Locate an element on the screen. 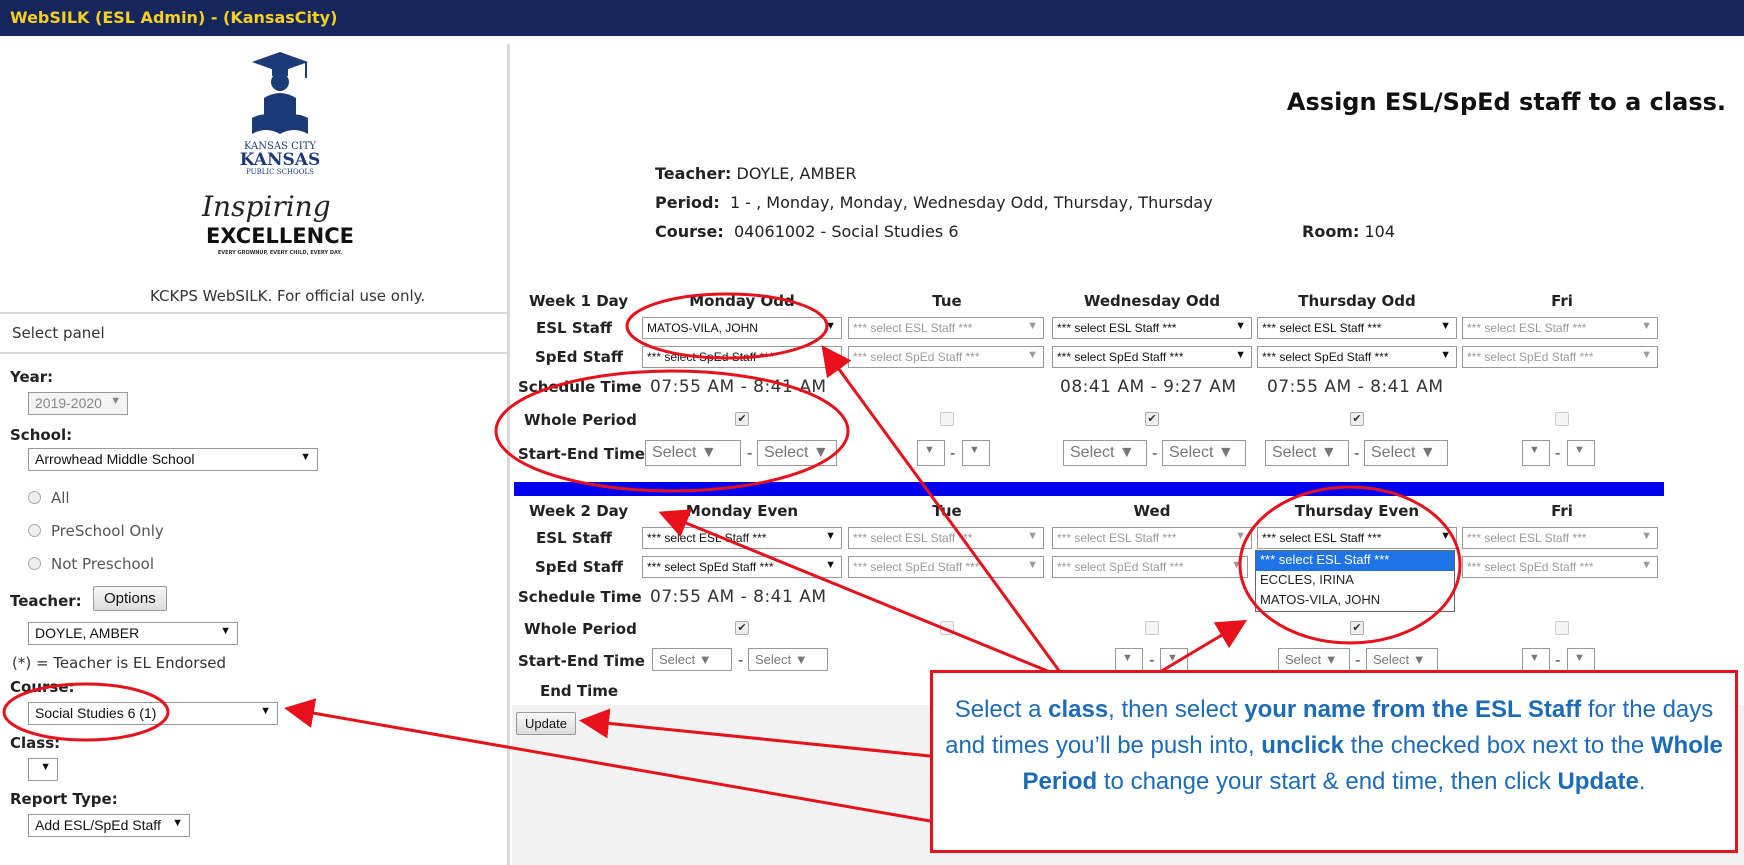 This screenshot has height=865, width=1744. graduate-reader-icon is located at coordinates (280, 93).